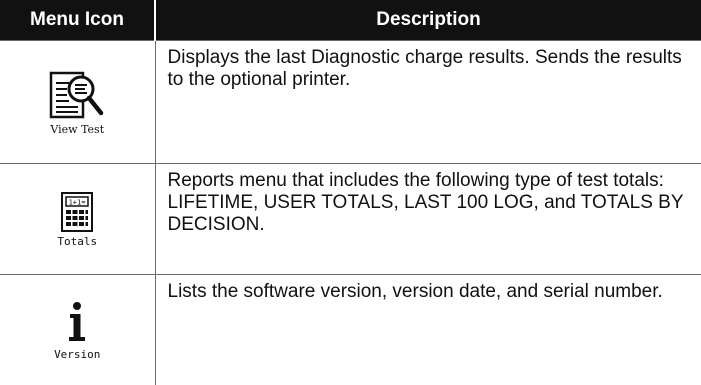  What do you see at coordinates (428, 20) in the screenshot?
I see `header-description: Description` at bounding box center [428, 20].